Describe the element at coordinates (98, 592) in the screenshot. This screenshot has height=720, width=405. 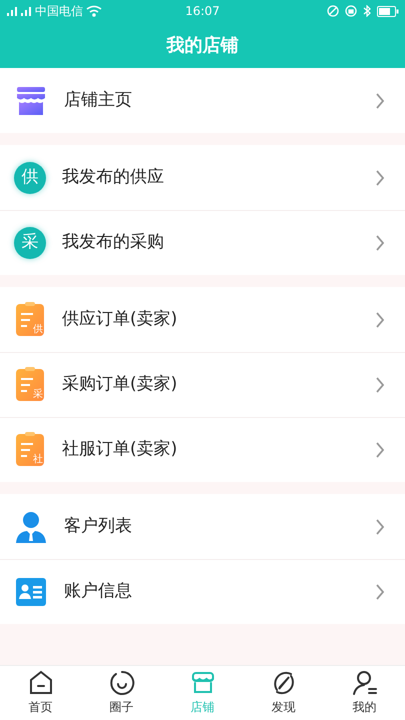
I see `menu-label: 账户信息` at that location.